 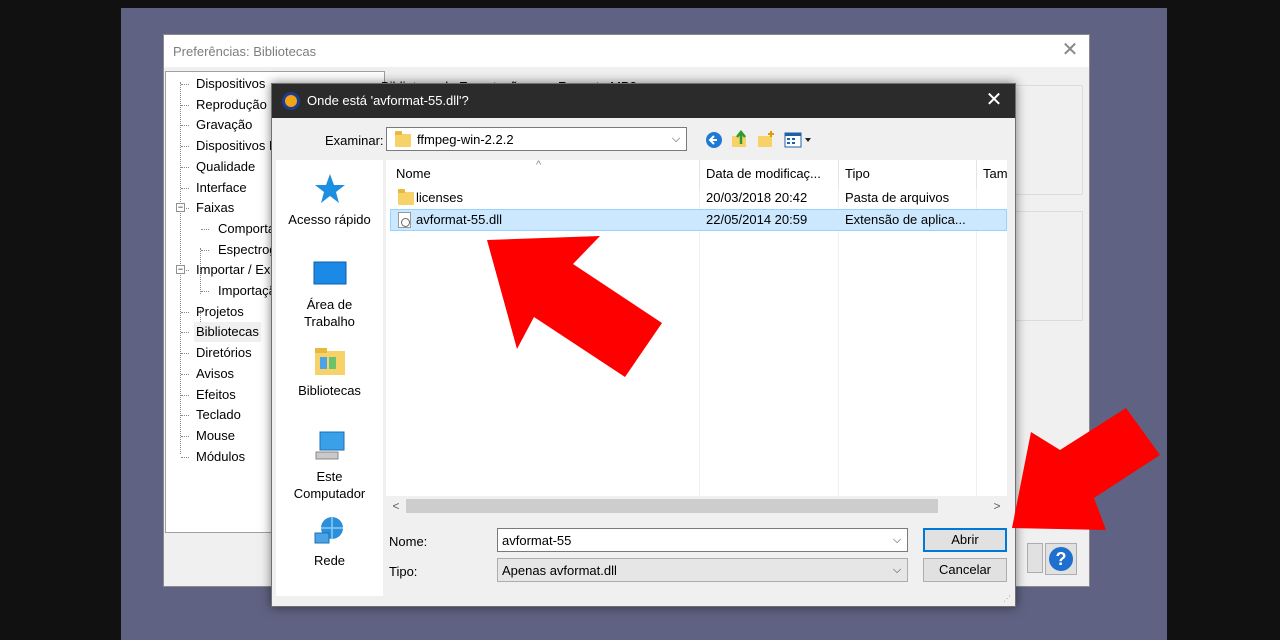 What do you see at coordinates (992, 175) in the screenshot?
I see `column-header-size: Tam` at bounding box center [992, 175].